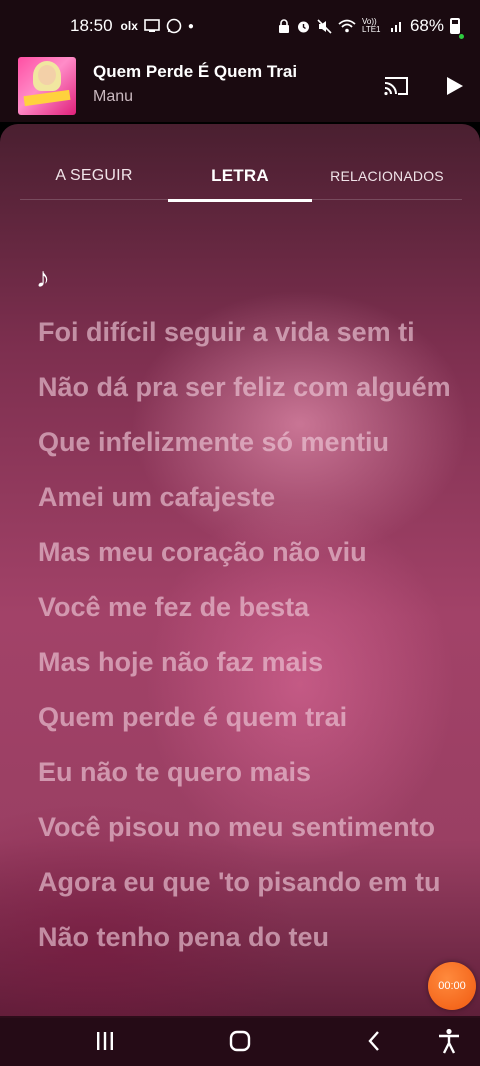 Image resolution: width=480 pixels, height=1066 pixels. I want to click on system-nav-bar, so click(240, 1041).